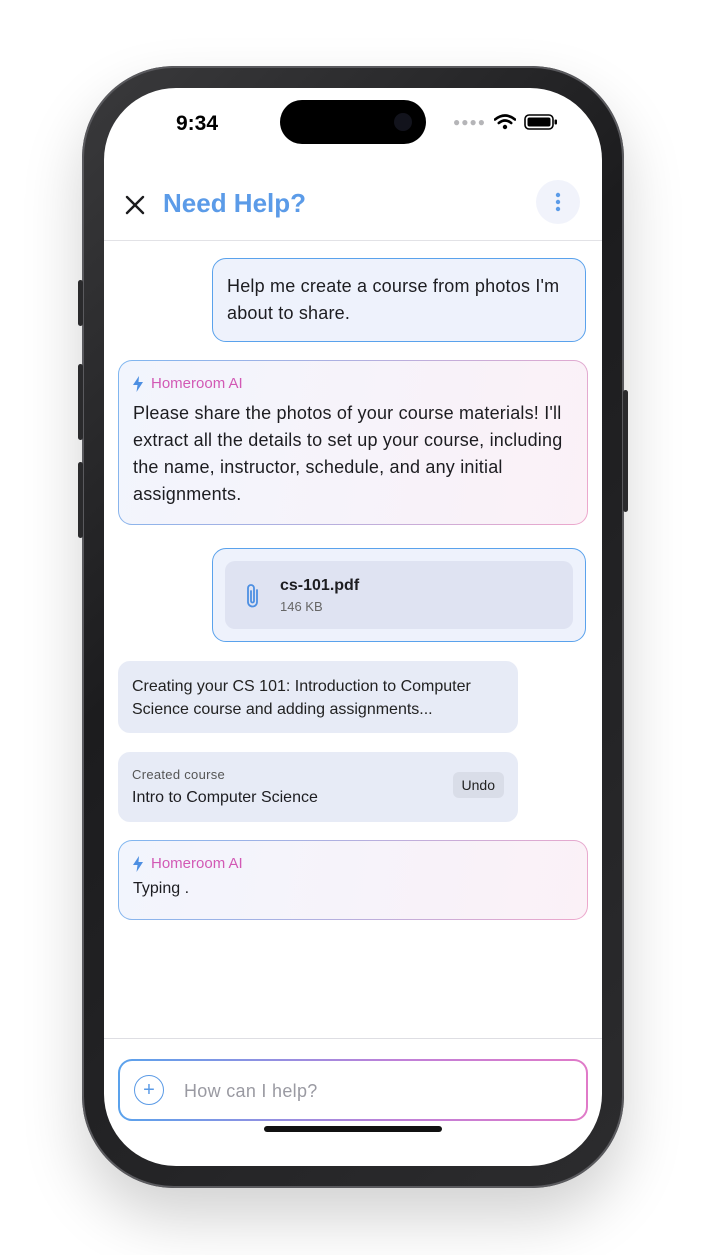 This screenshot has height=1255, width=706. I want to click on home-indicator, so click(353, 1129).